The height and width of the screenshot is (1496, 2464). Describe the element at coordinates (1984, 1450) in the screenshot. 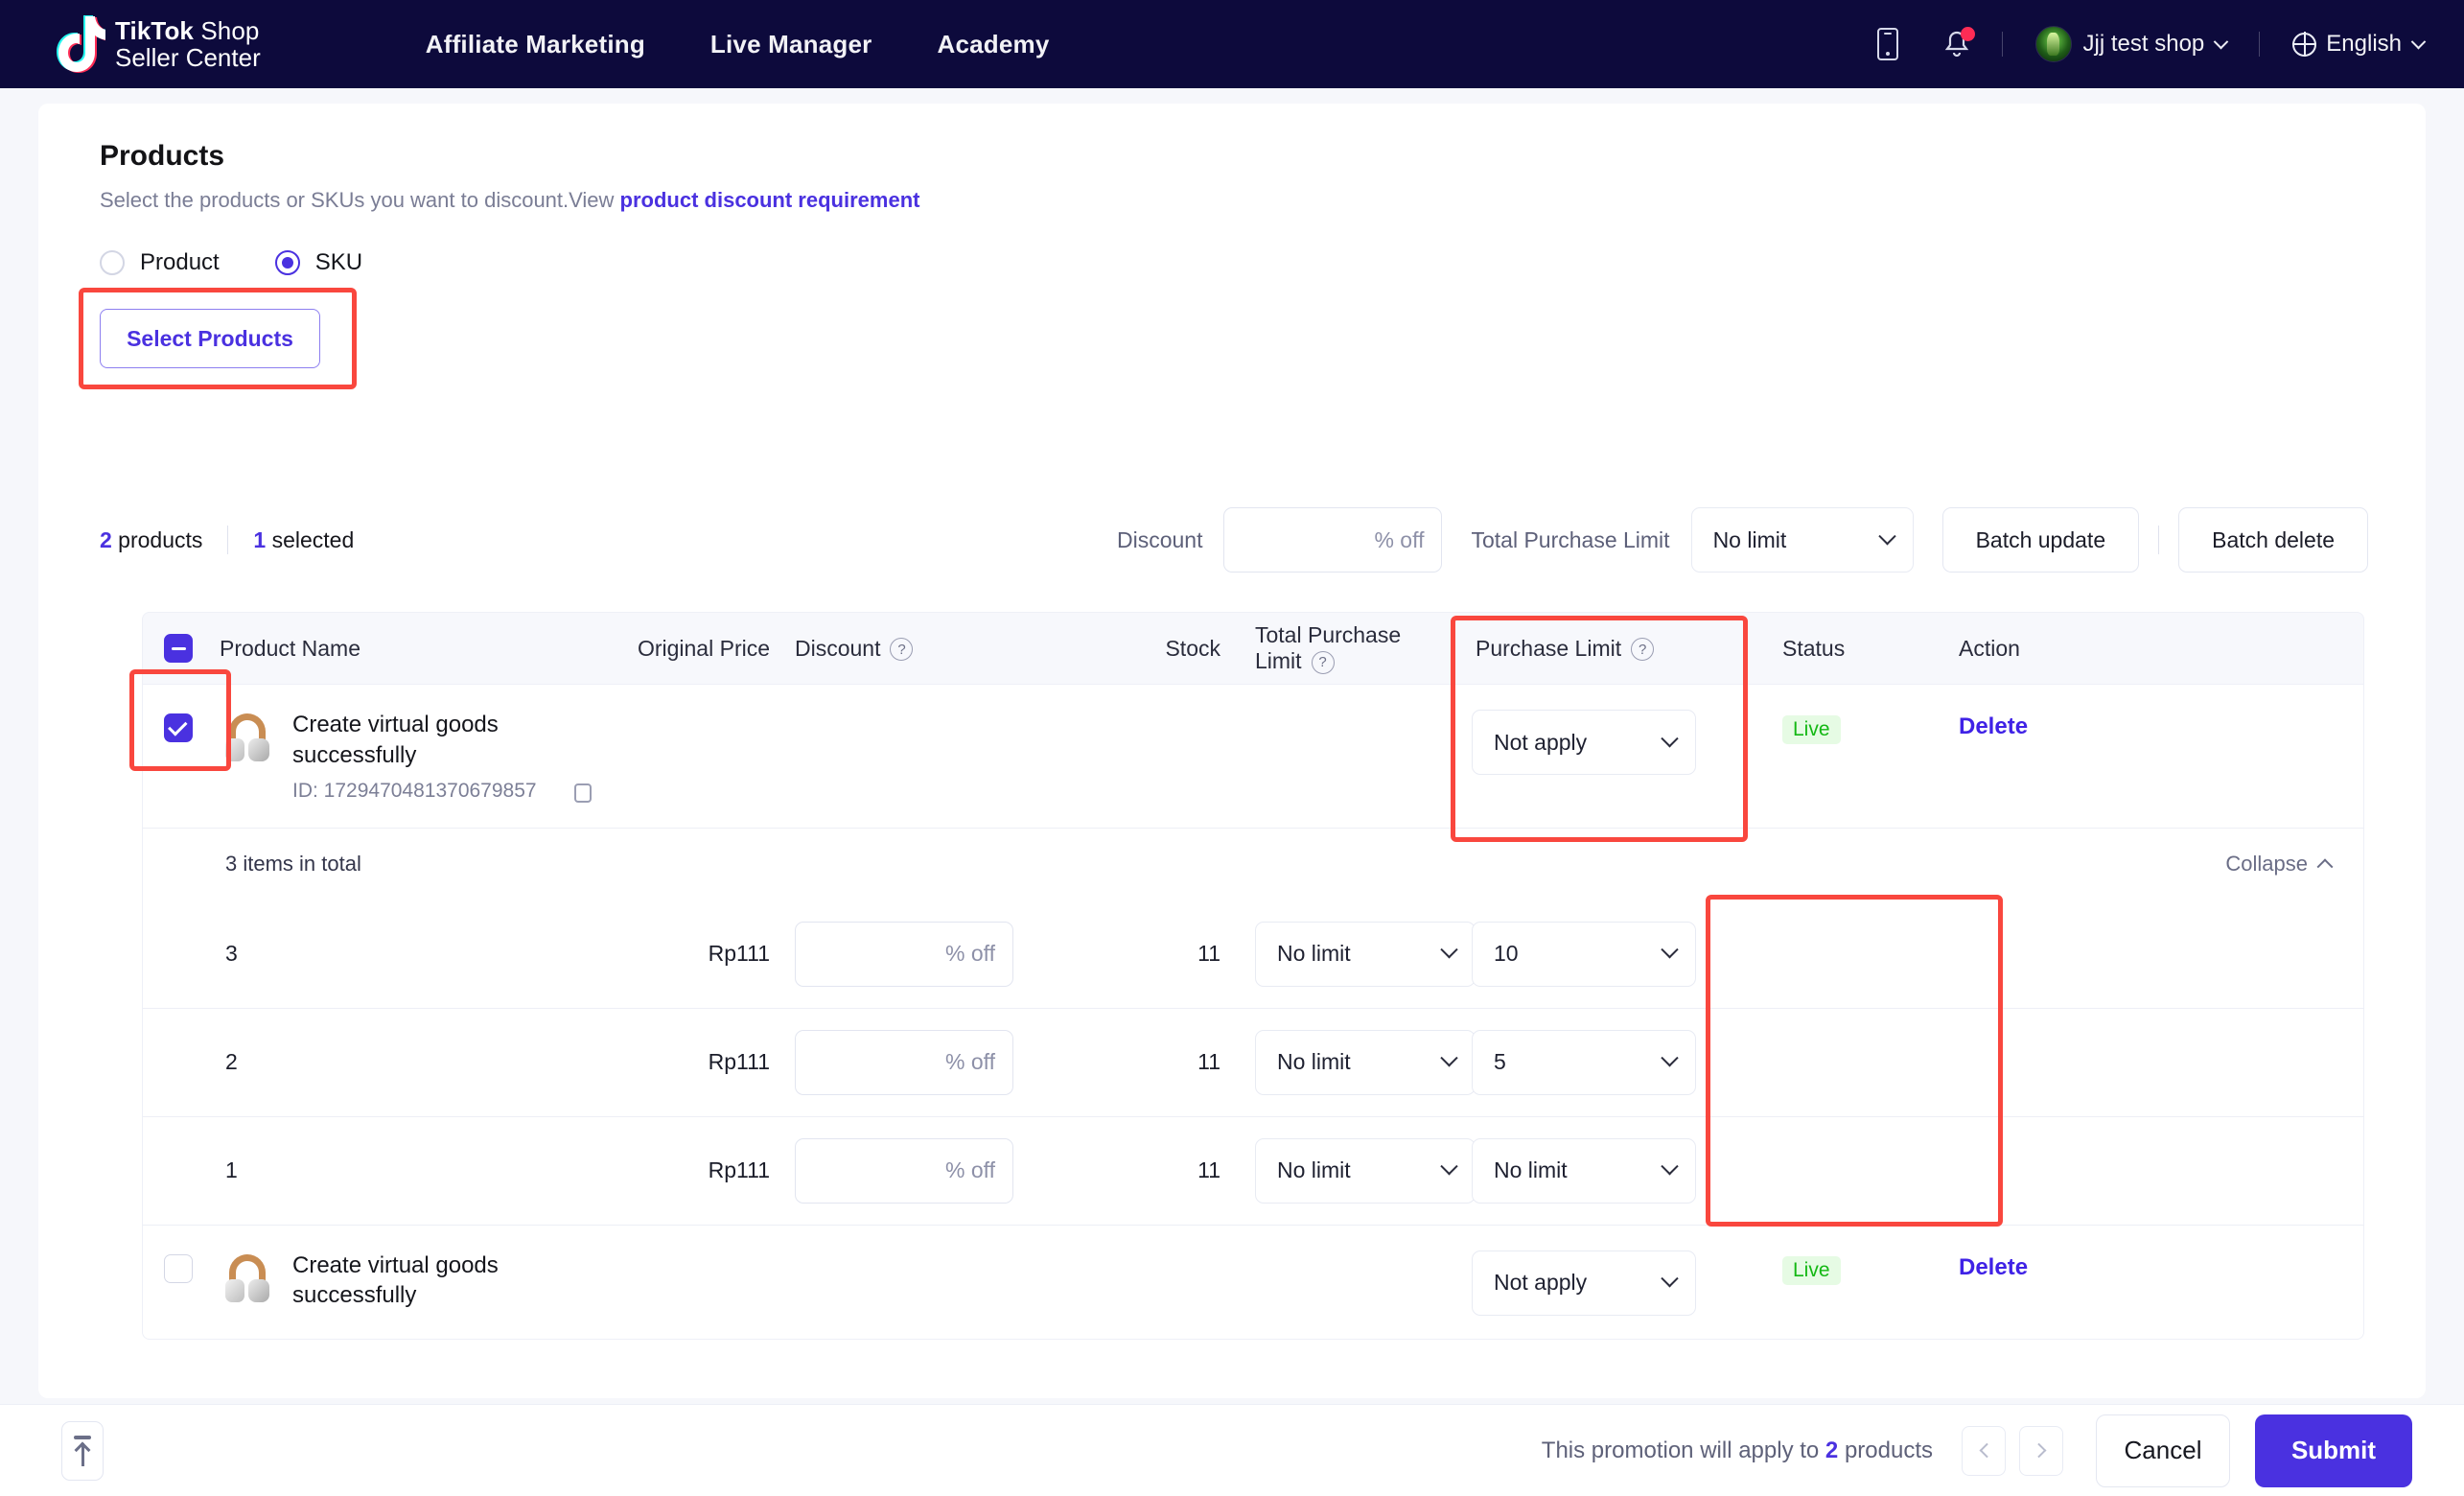

I see `pagination-prev-button` at that location.